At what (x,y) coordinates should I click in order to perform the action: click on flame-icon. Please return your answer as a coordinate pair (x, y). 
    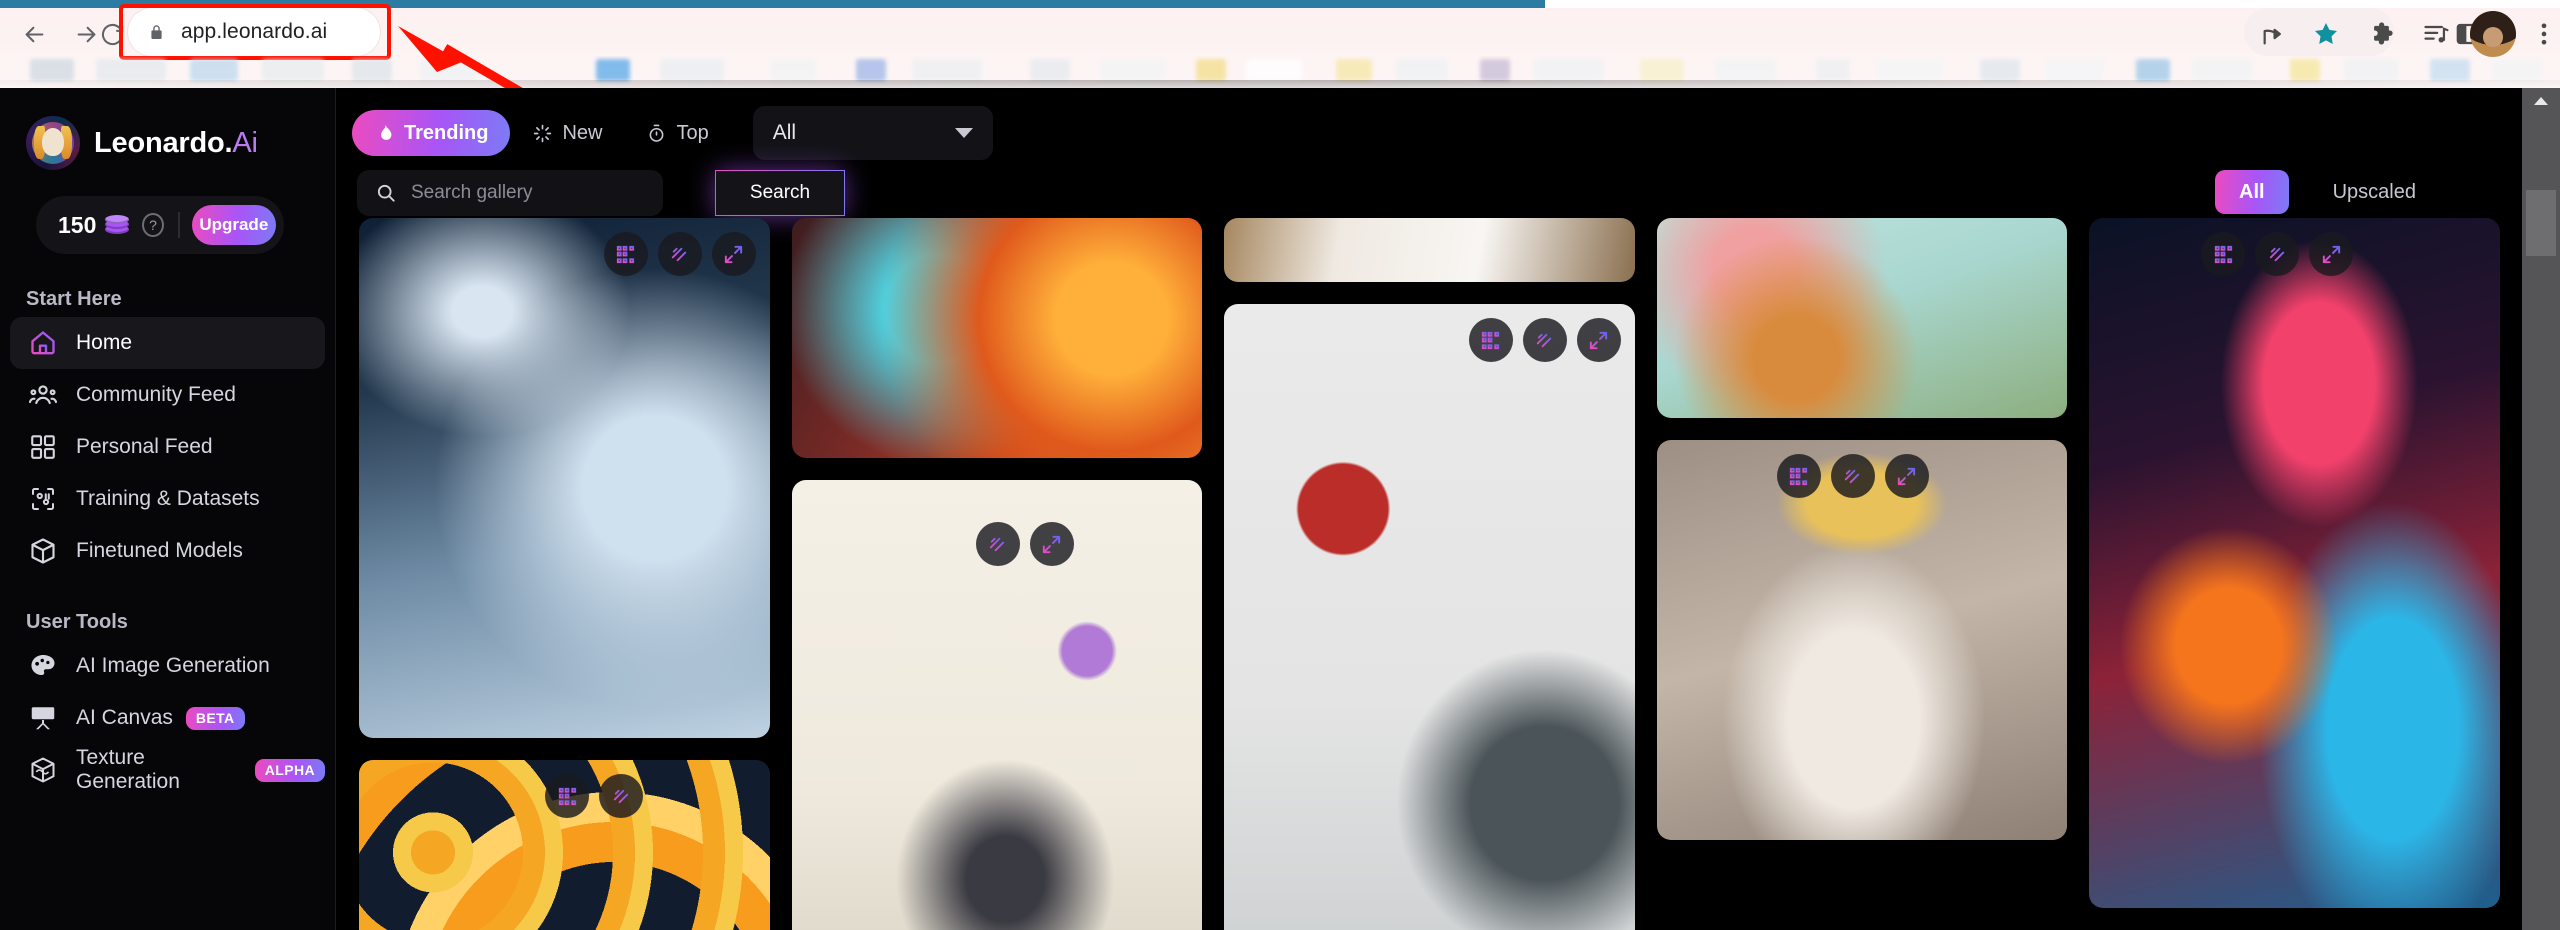
    Looking at the image, I should click on (386, 132).